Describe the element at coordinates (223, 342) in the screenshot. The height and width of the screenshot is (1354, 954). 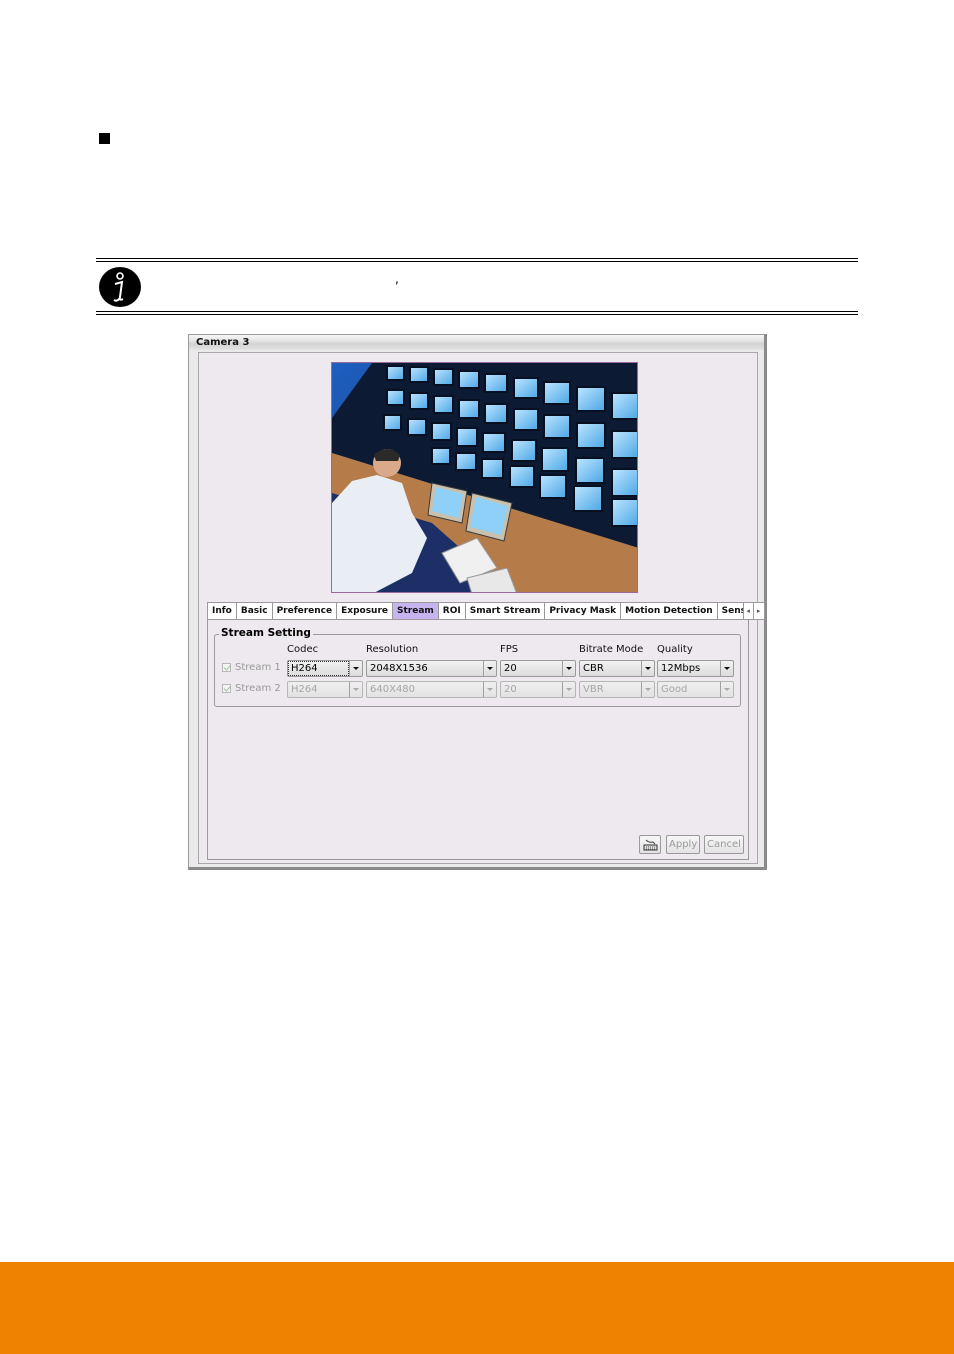
I see `window-title: Camera 3` at that location.